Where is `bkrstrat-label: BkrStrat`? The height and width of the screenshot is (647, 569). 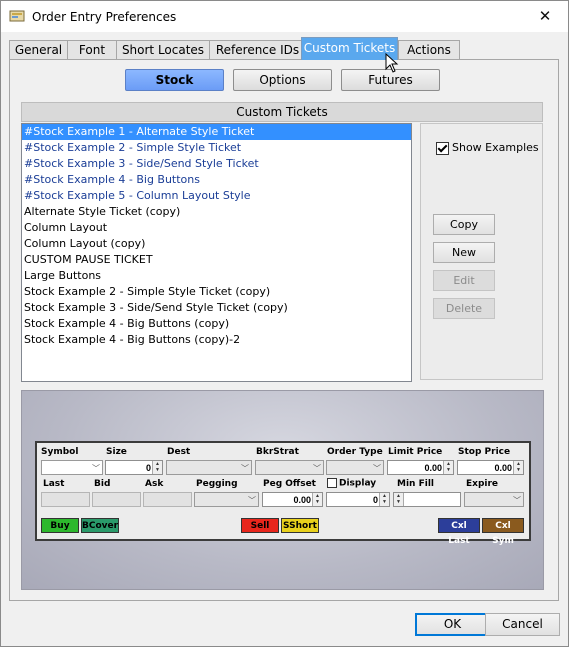
bkrstrat-label: BkrStrat is located at coordinates (277, 452).